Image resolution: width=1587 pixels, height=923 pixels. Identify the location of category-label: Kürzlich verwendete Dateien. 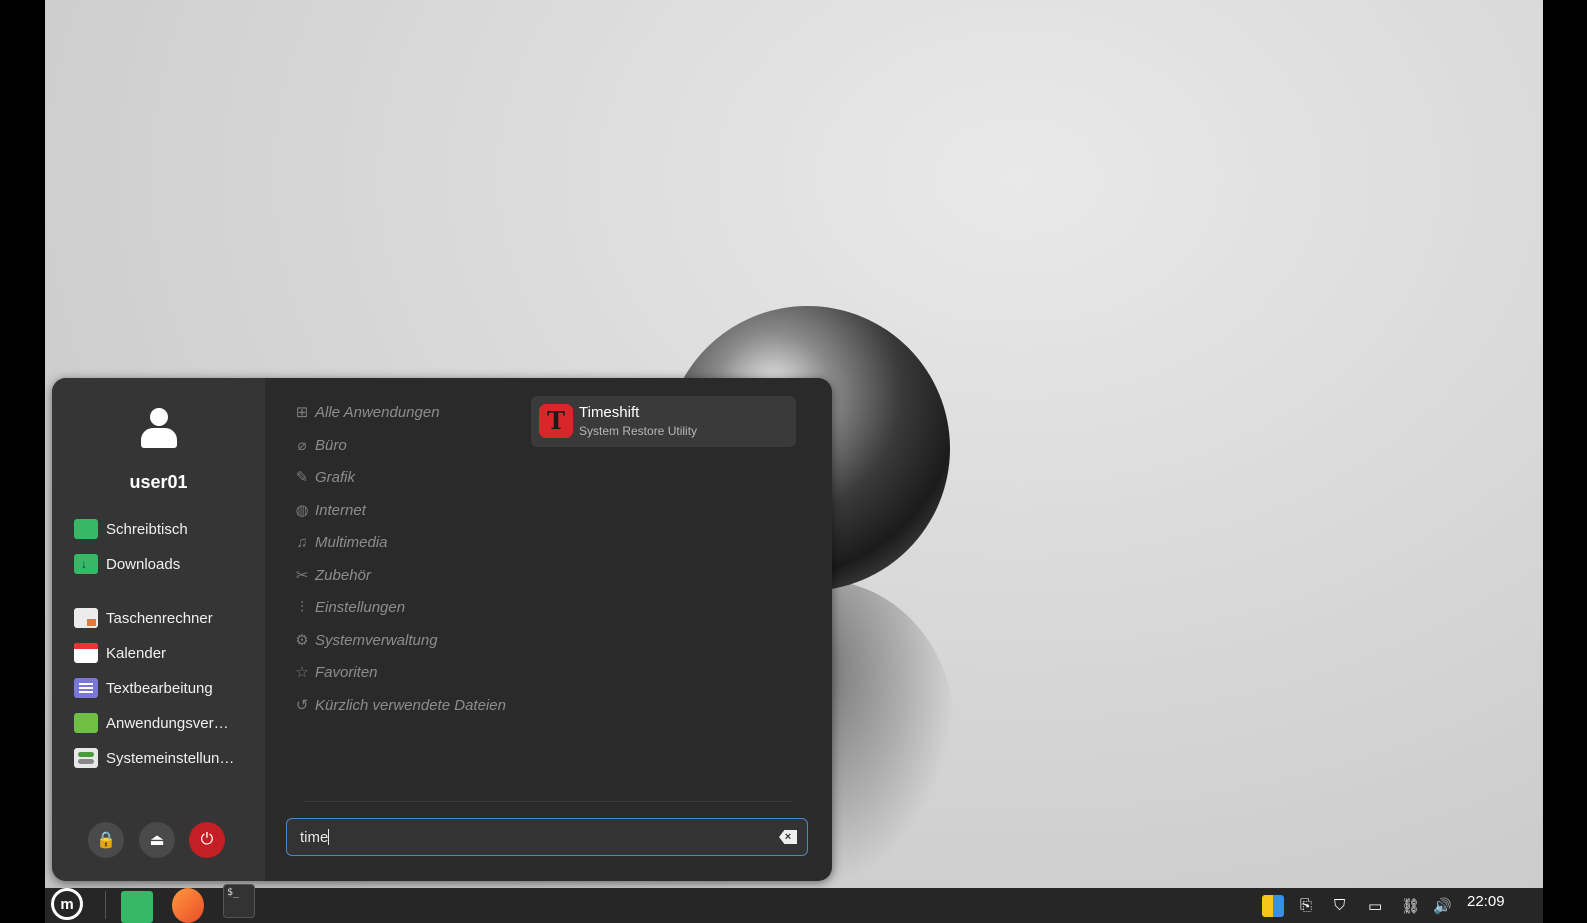
(410, 705).